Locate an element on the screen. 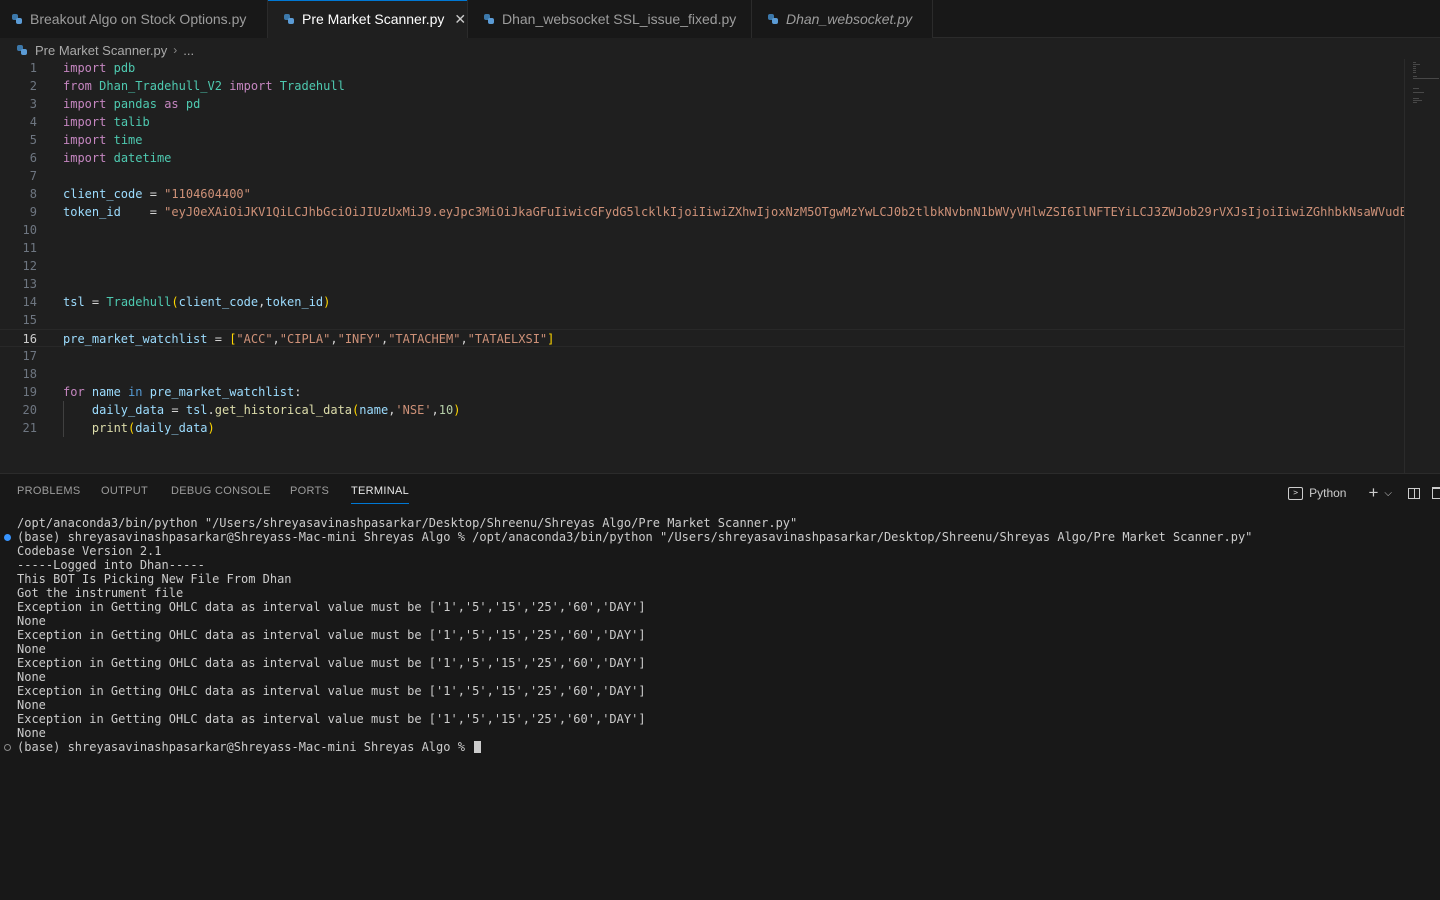 The height and width of the screenshot is (900, 1440). tab-debug-console: DEBUG CONSOLE is located at coordinates (221, 491).